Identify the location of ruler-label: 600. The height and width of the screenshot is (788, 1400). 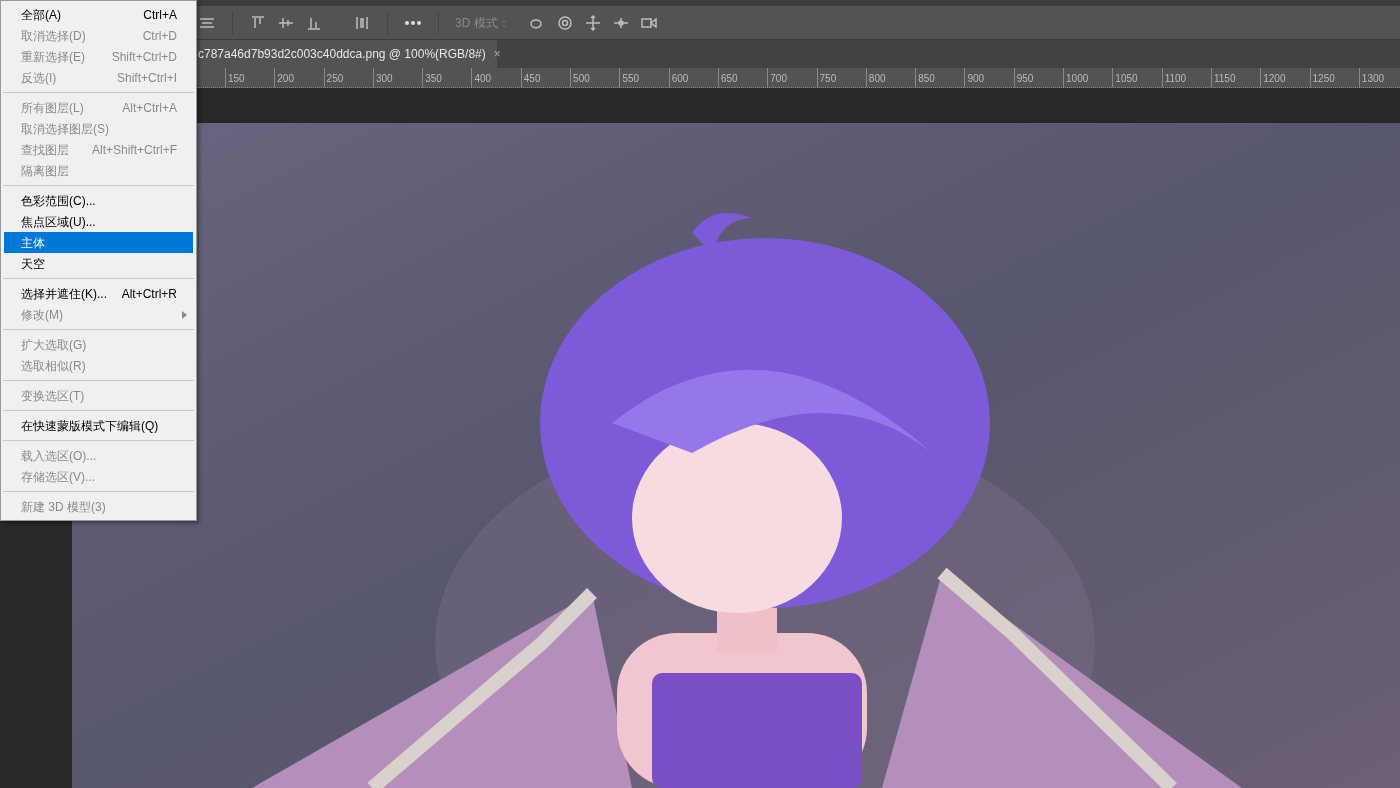
(679, 79).